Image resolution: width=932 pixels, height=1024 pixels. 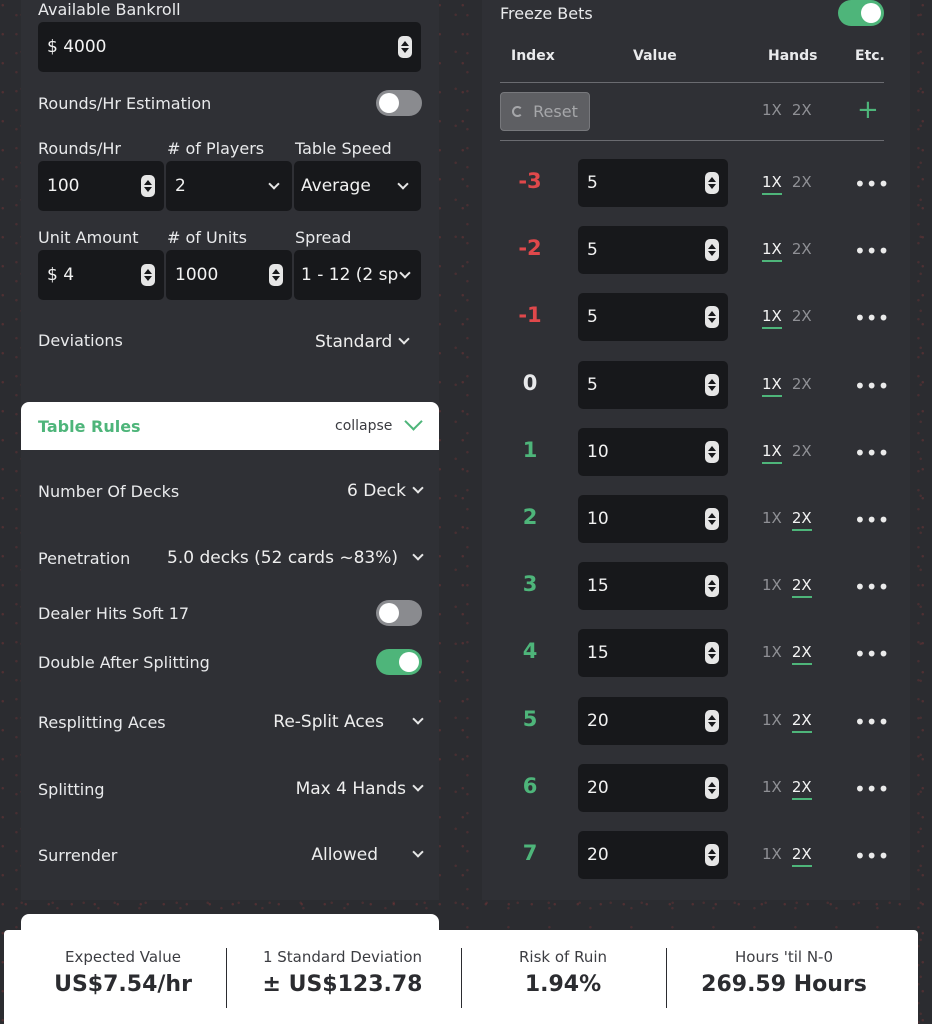 I want to click on header-value: Value, so click(x=655, y=56).